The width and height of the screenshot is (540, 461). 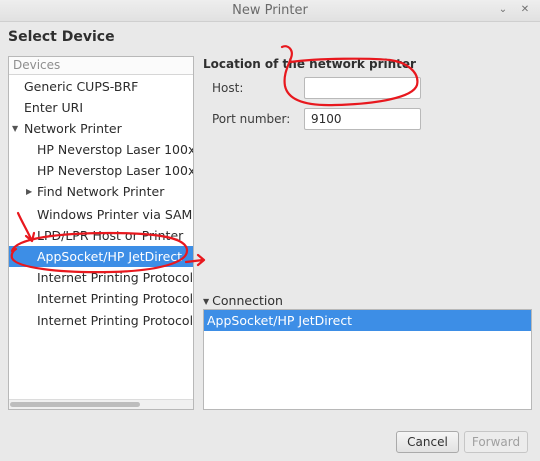 I want to click on device-item-ipp-3: Internet Printing Protocol (ip, so click(x=101, y=320).